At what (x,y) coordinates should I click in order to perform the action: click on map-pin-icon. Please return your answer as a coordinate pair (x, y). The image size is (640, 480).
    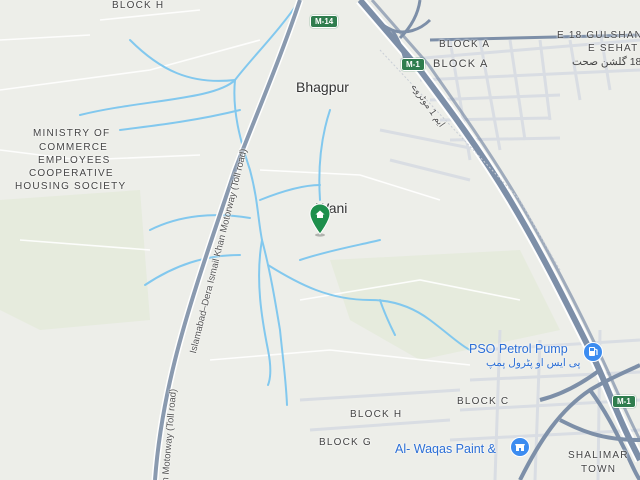
    Looking at the image, I should click on (320, 220).